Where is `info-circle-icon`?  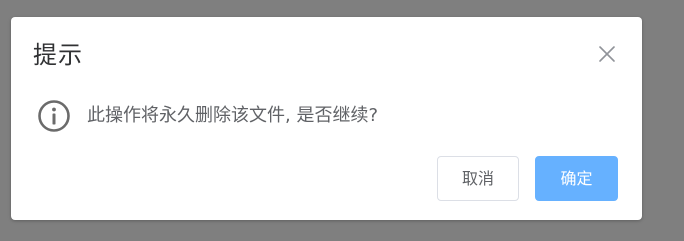
info-circle-icon is located at coordinates (54, 116).